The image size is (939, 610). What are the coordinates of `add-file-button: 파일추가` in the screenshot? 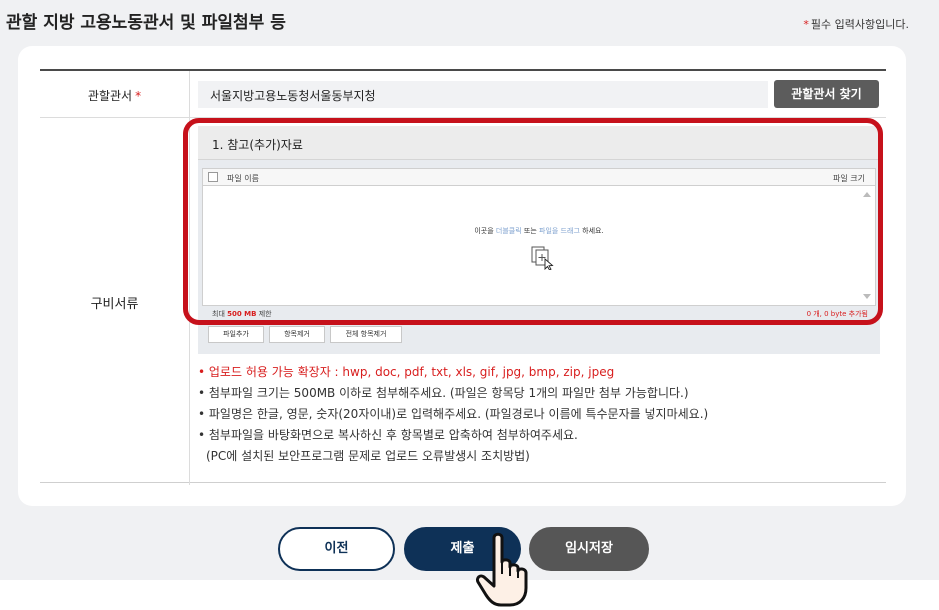 It's located at (236, 334).